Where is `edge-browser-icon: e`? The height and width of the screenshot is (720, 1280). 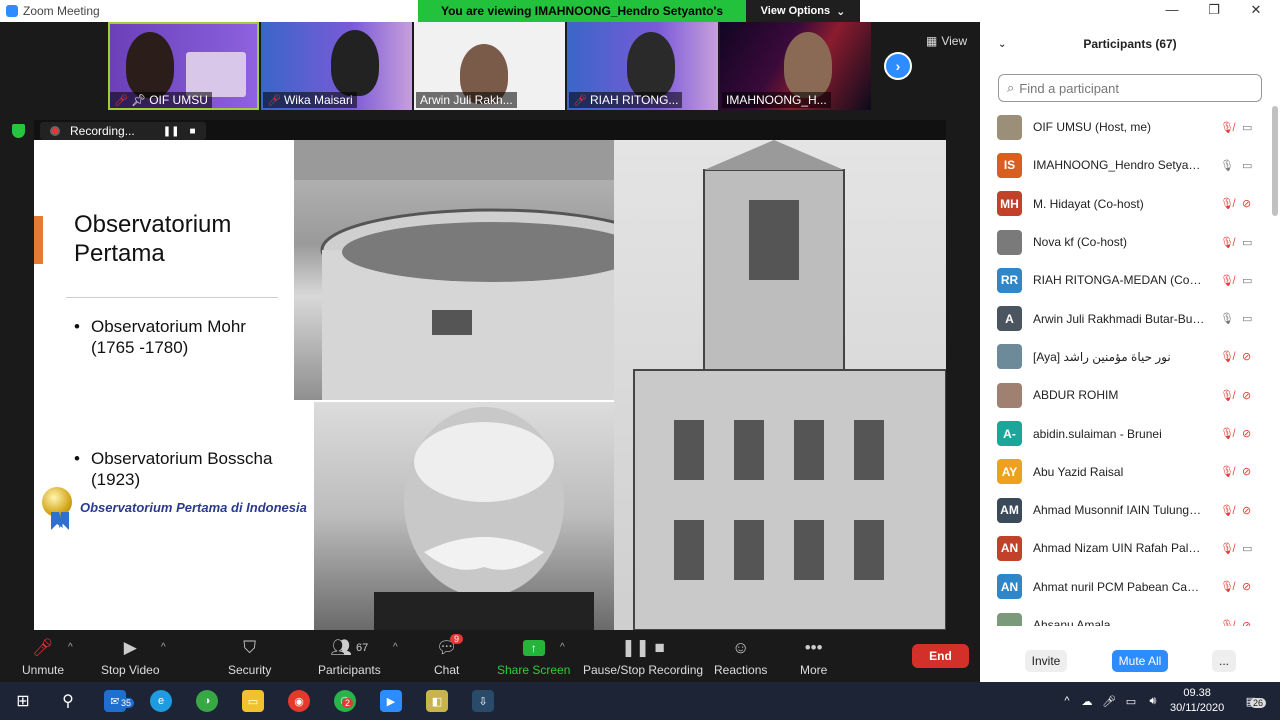 edge-browser-icon: e is located at coordinates (161, 701).